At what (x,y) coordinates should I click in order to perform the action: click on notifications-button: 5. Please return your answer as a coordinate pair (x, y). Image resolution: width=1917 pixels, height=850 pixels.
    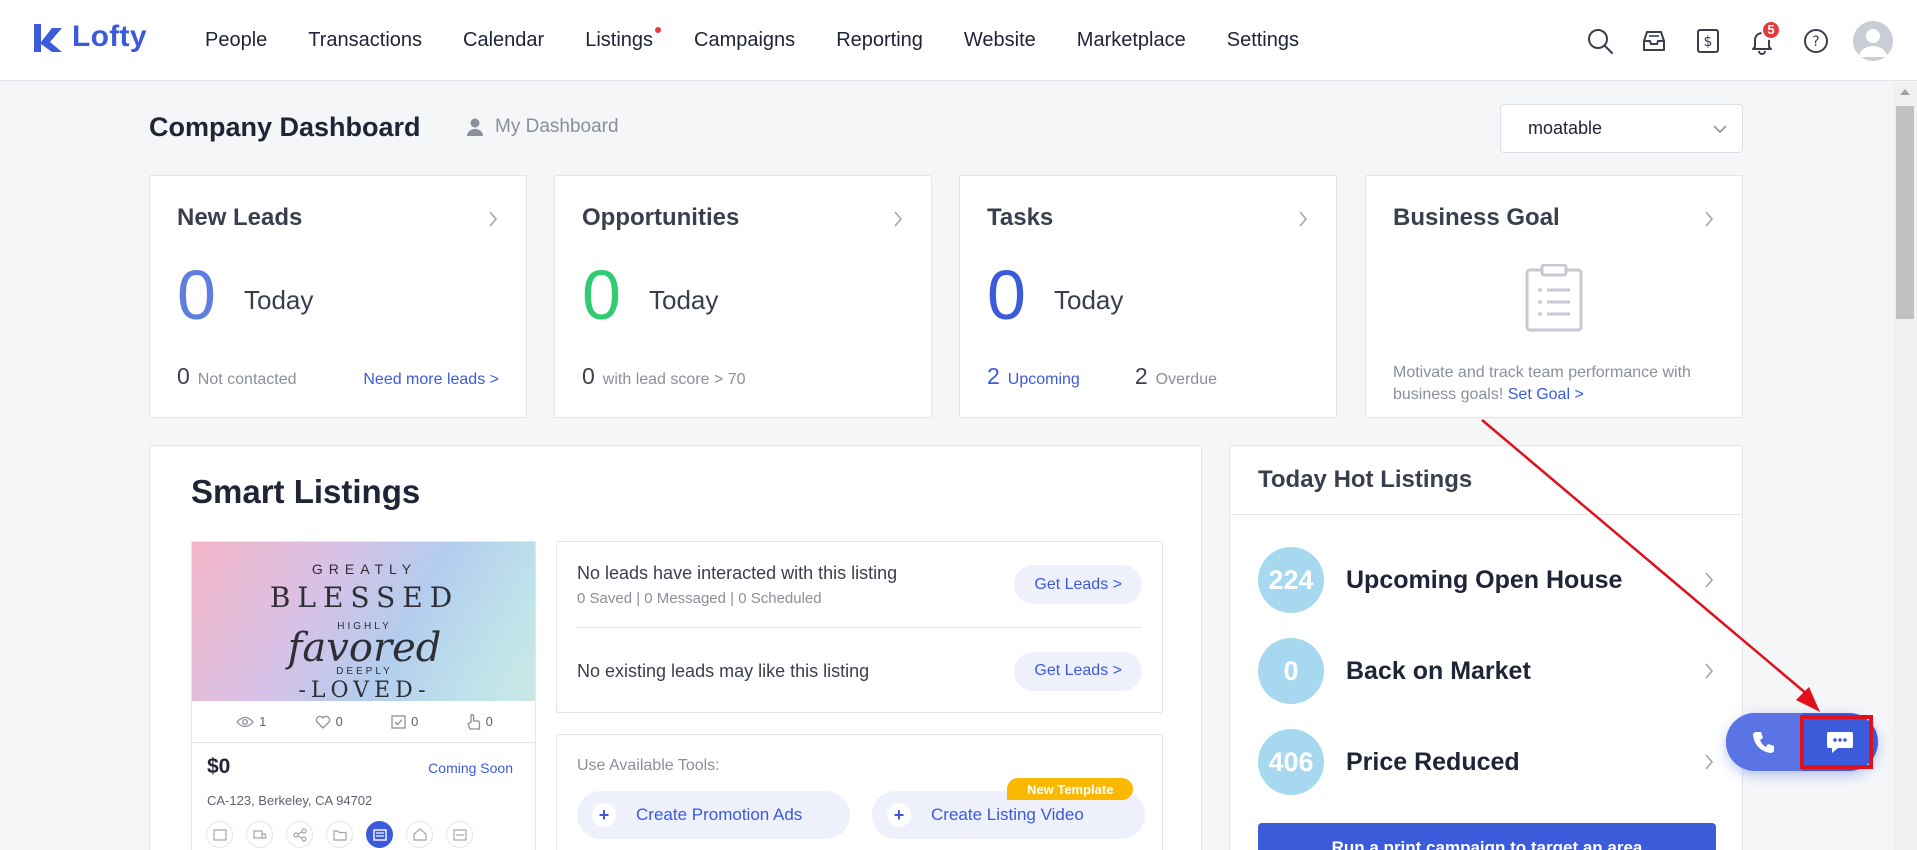
    Looking at the image, I should click on (1762, 41).